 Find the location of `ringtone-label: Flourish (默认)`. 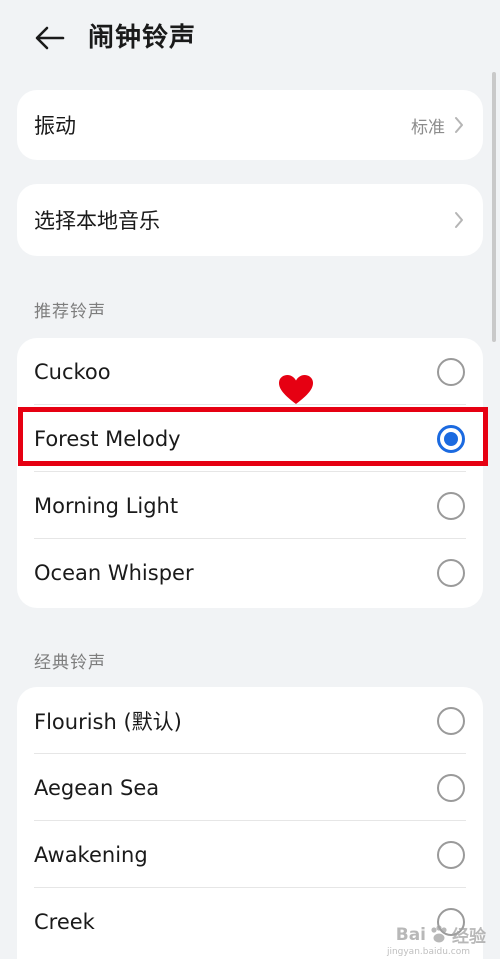

ringtone-label: Flourish (默认) is located at coordinates (108, 721).